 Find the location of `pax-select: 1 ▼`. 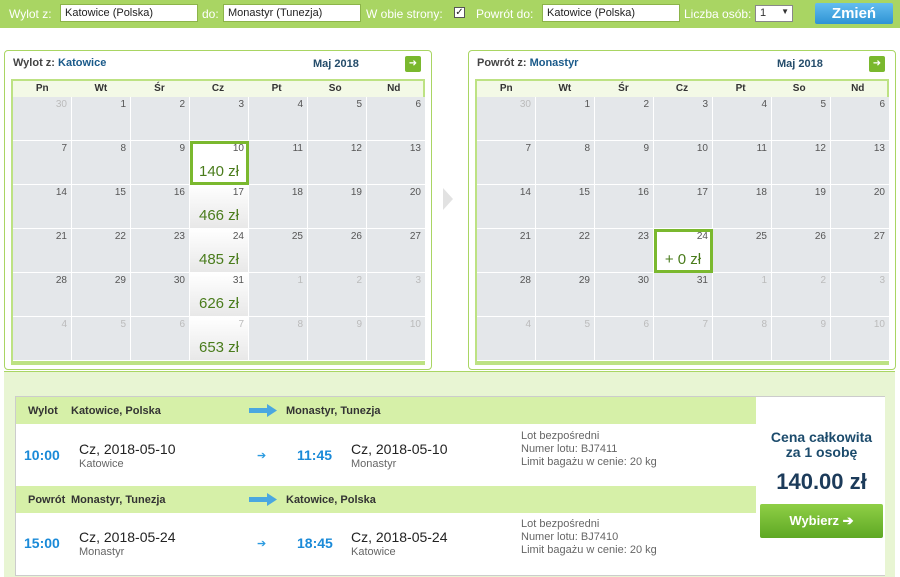

pax-select: 1 ▼ is located at coordinates (774, 13).